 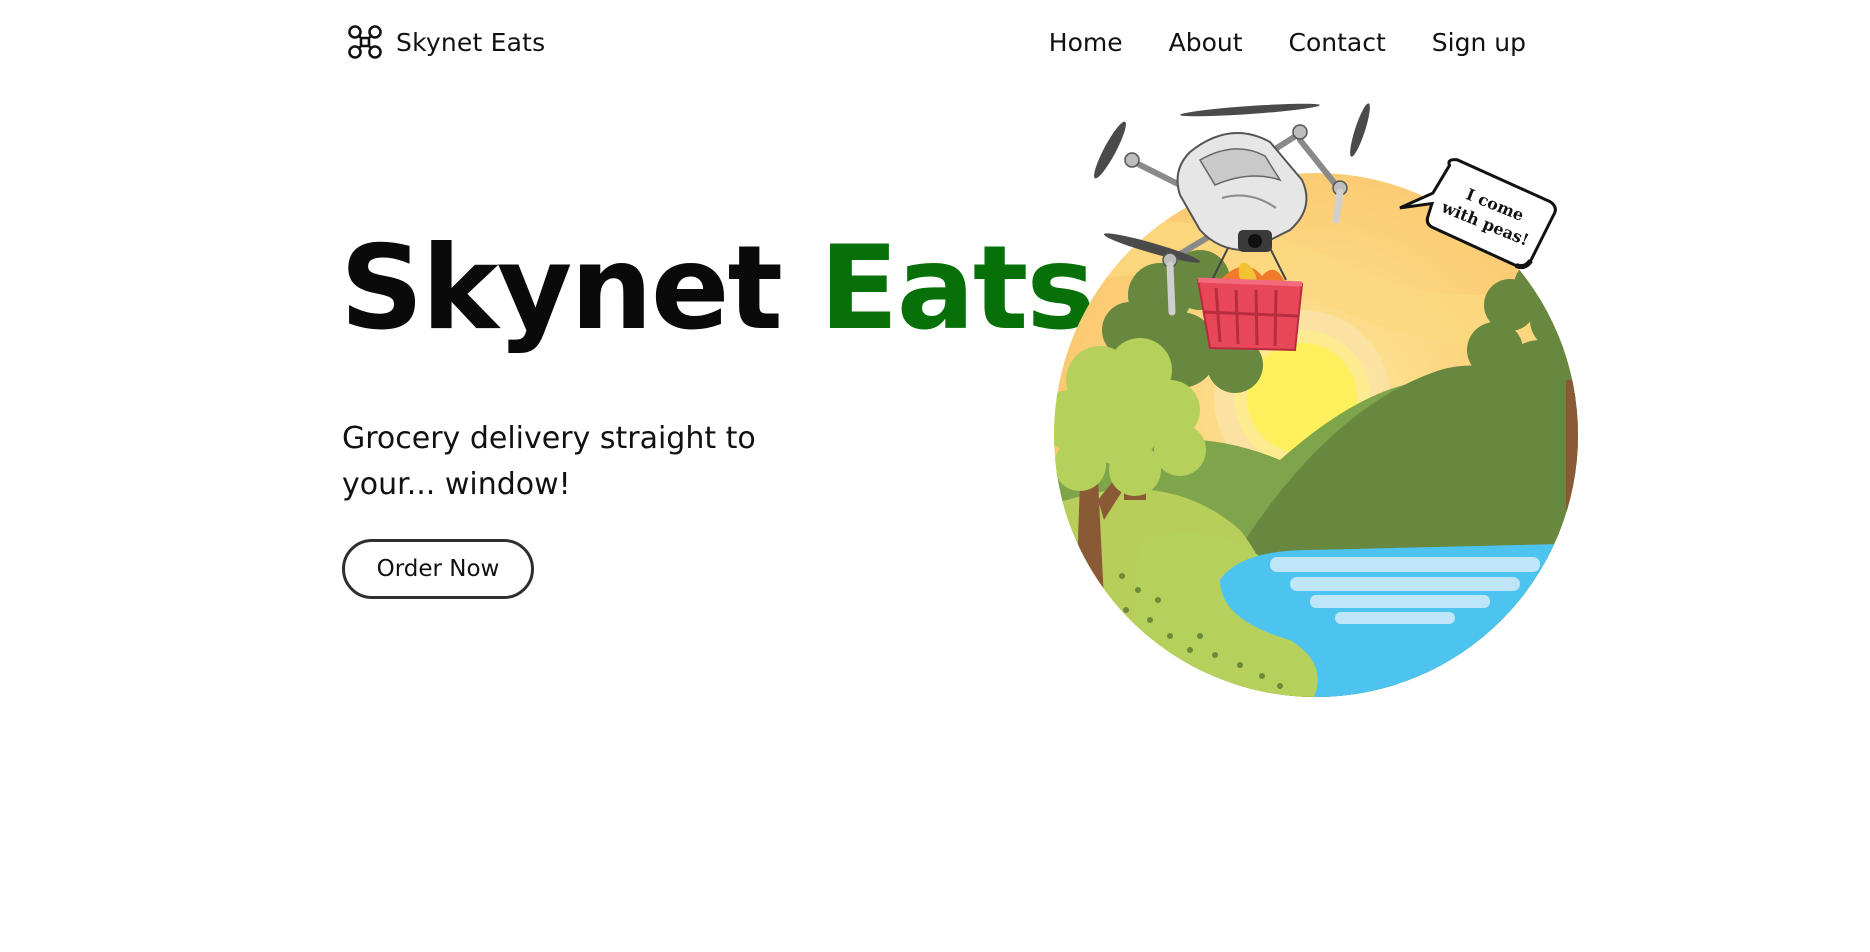 What do you see at coordinates (1206, 42) in the screenshot?
I see `nav-about-link: About` at bounding box center [1206, 42].